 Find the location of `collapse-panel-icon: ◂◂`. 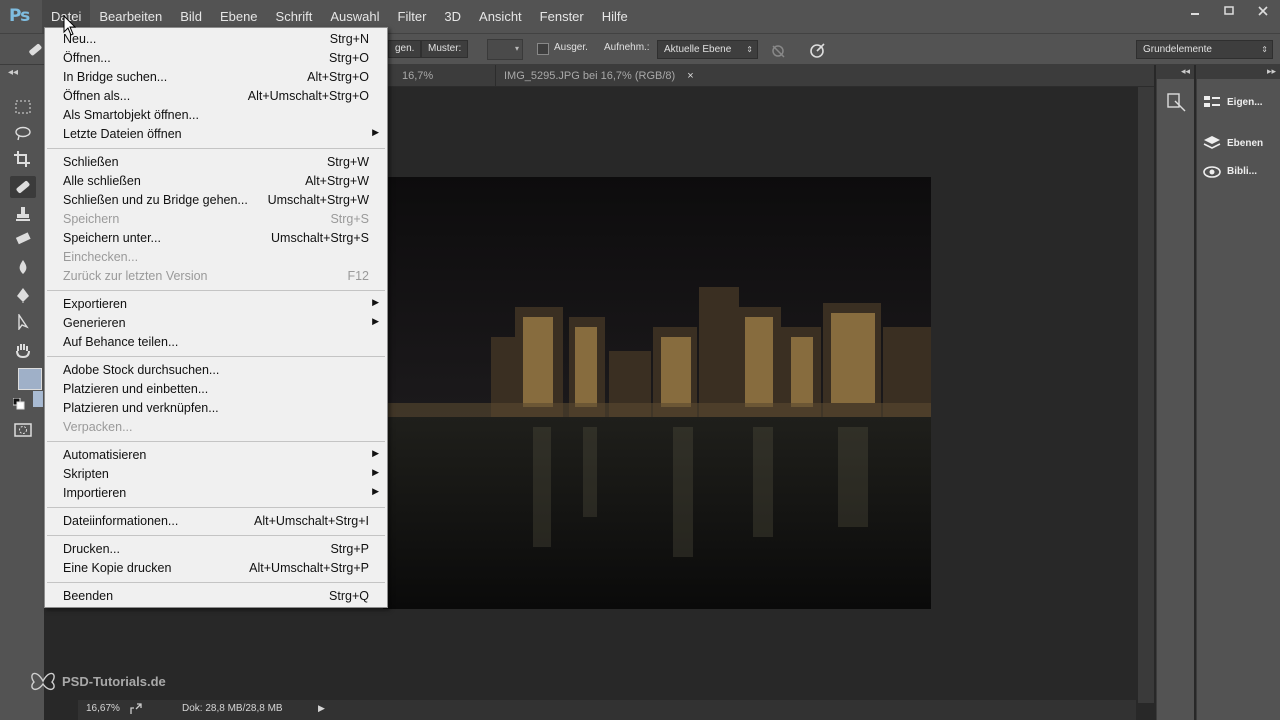

collapse-panel-icon: ◂◂ is located at coordinates (13, 72).